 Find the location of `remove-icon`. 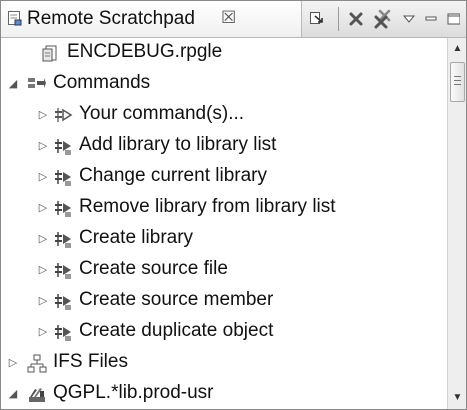

remove-icon is located at coordinates (356, 19).